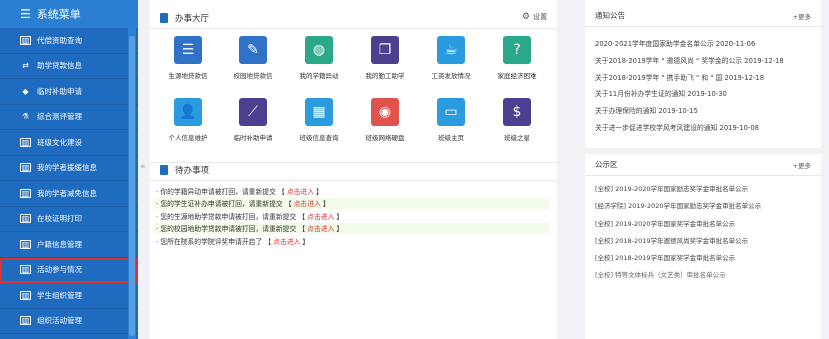 This screenshot has width=829, height=339. What do you see at coordinates (517, 112) in the screenshot?
I see `money-bag-icon: $` at bounding box center [517, 112].